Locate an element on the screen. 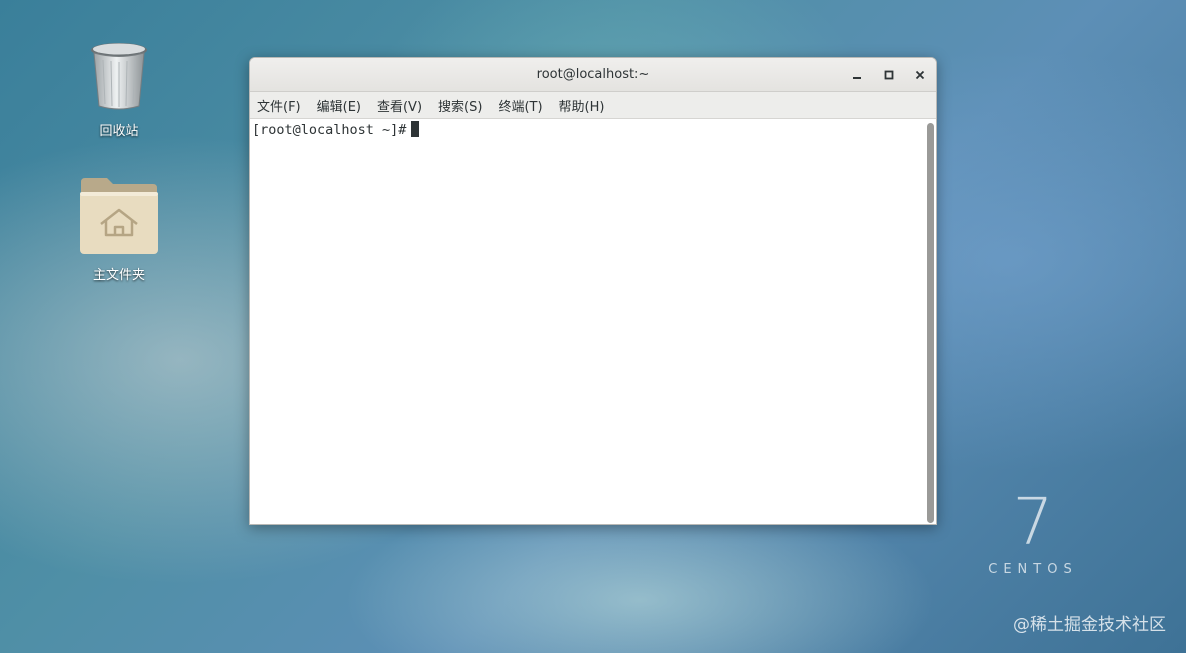 This screenshot has width=1186, height=653. maximize-button is located at coordinates (889, 75).